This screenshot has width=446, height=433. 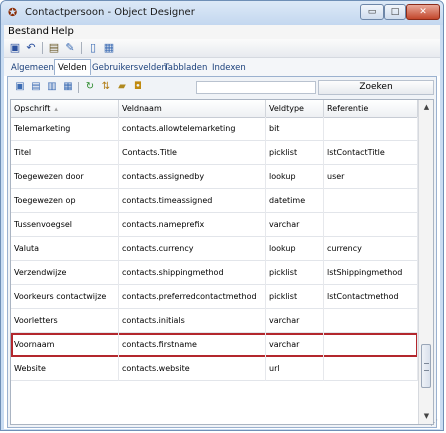 I want to click on cell-veldnaam: contacts.assignedby, so click(x=192, y=177).